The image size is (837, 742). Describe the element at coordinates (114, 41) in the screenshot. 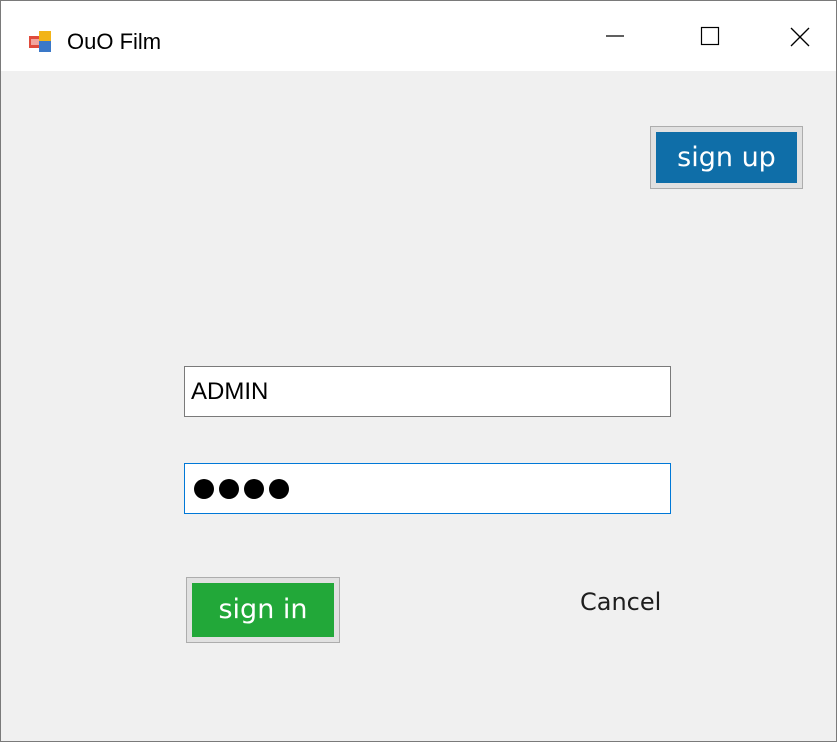

I see `window-title: OuO Film` at that location.